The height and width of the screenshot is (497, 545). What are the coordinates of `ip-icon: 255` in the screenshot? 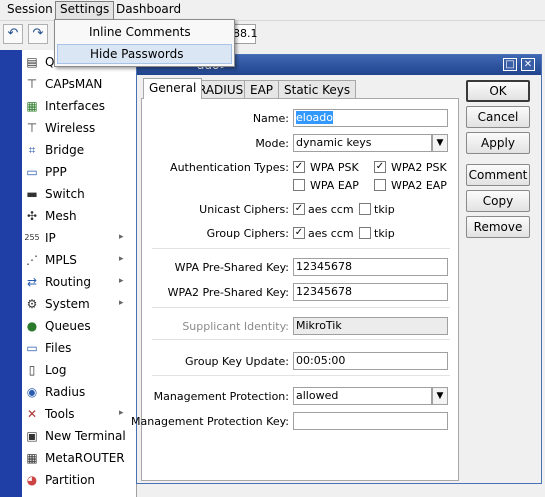 It's located at (32, 237).